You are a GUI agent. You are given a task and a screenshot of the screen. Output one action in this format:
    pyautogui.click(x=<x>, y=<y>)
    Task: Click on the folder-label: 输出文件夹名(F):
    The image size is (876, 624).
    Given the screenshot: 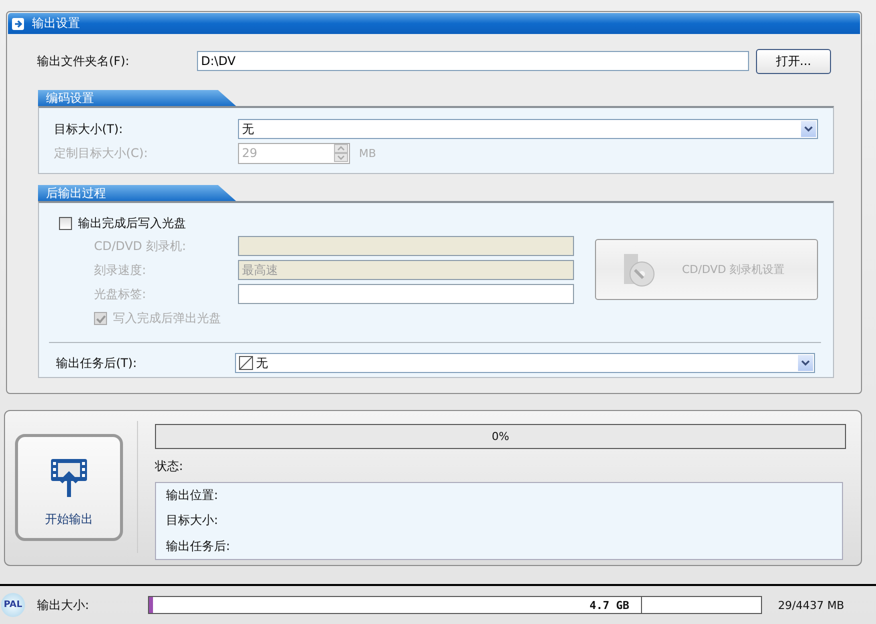 What is the action you would take?
    pyautogui.click(x=83, y=61)
    